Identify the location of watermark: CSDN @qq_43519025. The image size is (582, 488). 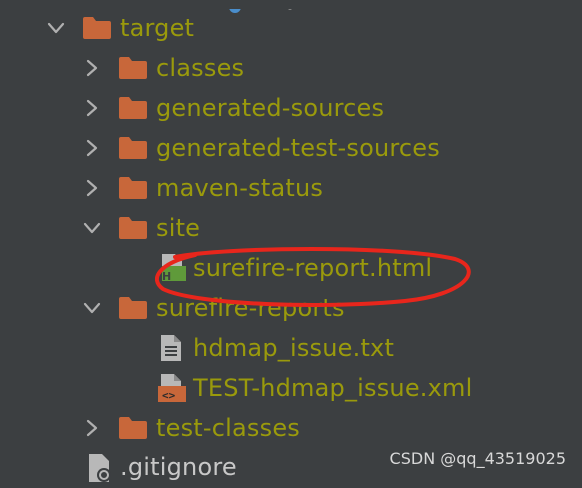
(477, 458).